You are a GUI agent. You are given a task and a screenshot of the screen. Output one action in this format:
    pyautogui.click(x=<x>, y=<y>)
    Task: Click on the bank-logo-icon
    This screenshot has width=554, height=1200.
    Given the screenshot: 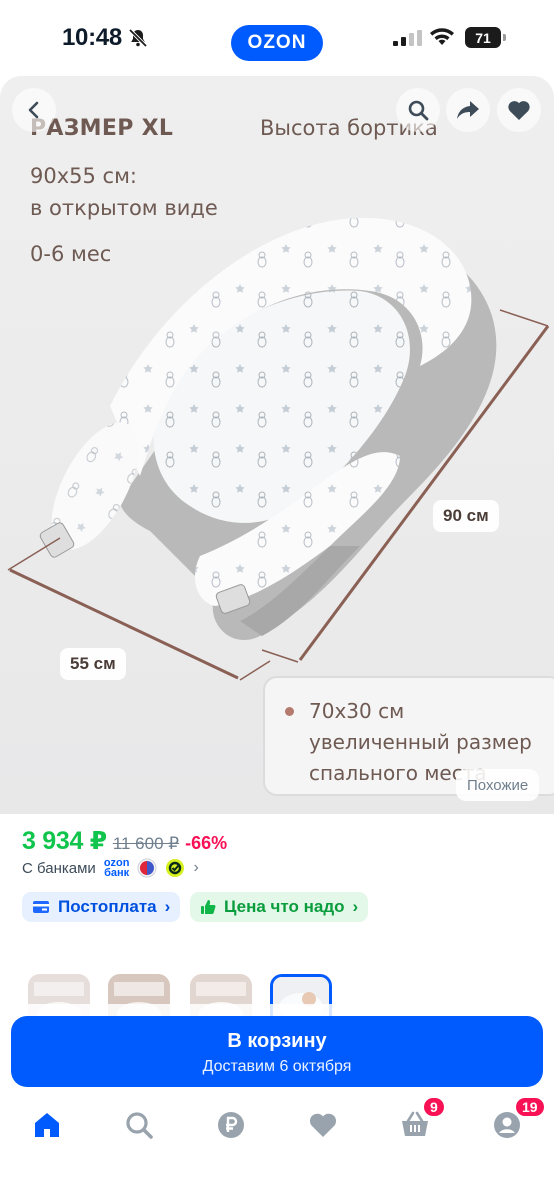 What is the action you would take?
    pyautogui.click(x=147, y=868)
    